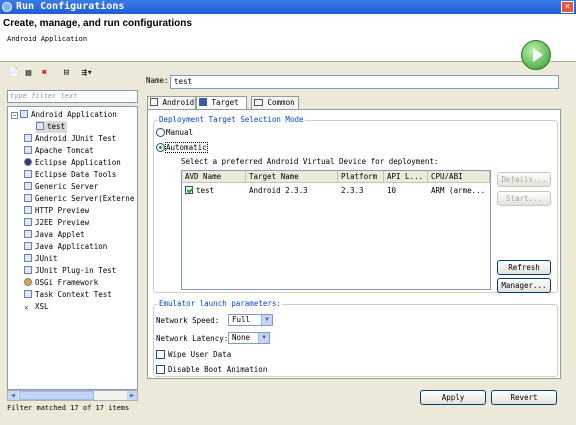 Image resolution: width=576 pixels, height=425 pixels. What do you see at coordinates (13, 73) in the screenshot?
I see `new-config-icon: 📄` at bounding box center [13, 73].